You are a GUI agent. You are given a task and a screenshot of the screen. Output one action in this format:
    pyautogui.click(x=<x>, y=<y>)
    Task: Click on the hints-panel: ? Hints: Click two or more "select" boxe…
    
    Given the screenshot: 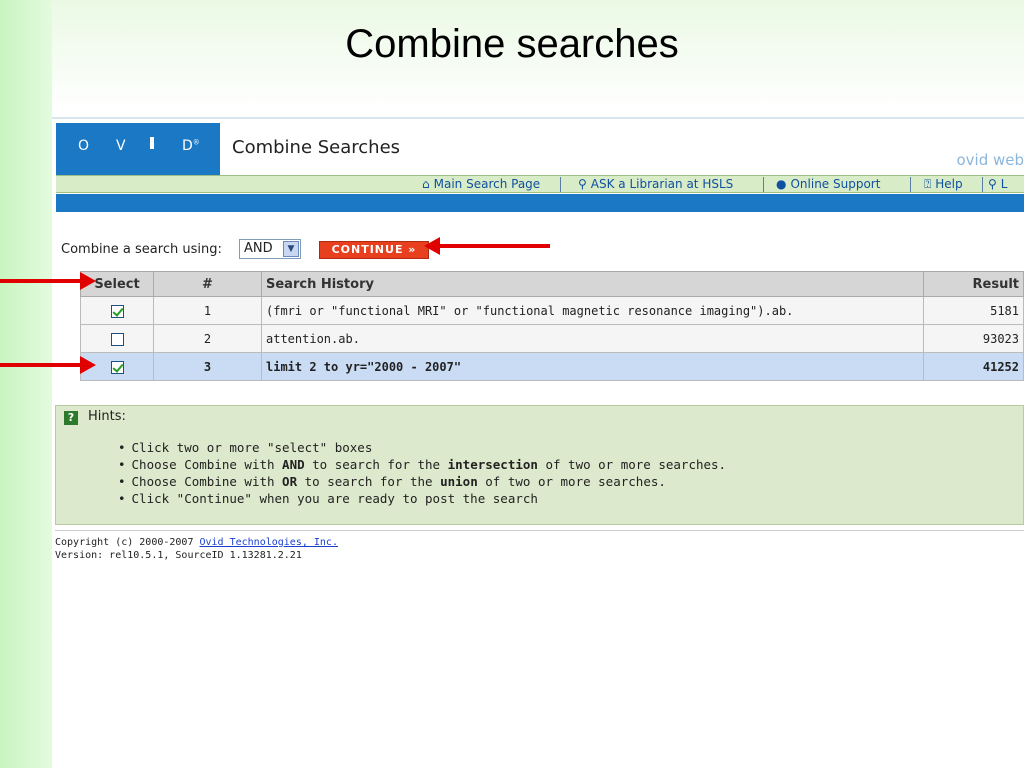 What is the action you would take?
    pyautogui.click(x=539, y=465)
    